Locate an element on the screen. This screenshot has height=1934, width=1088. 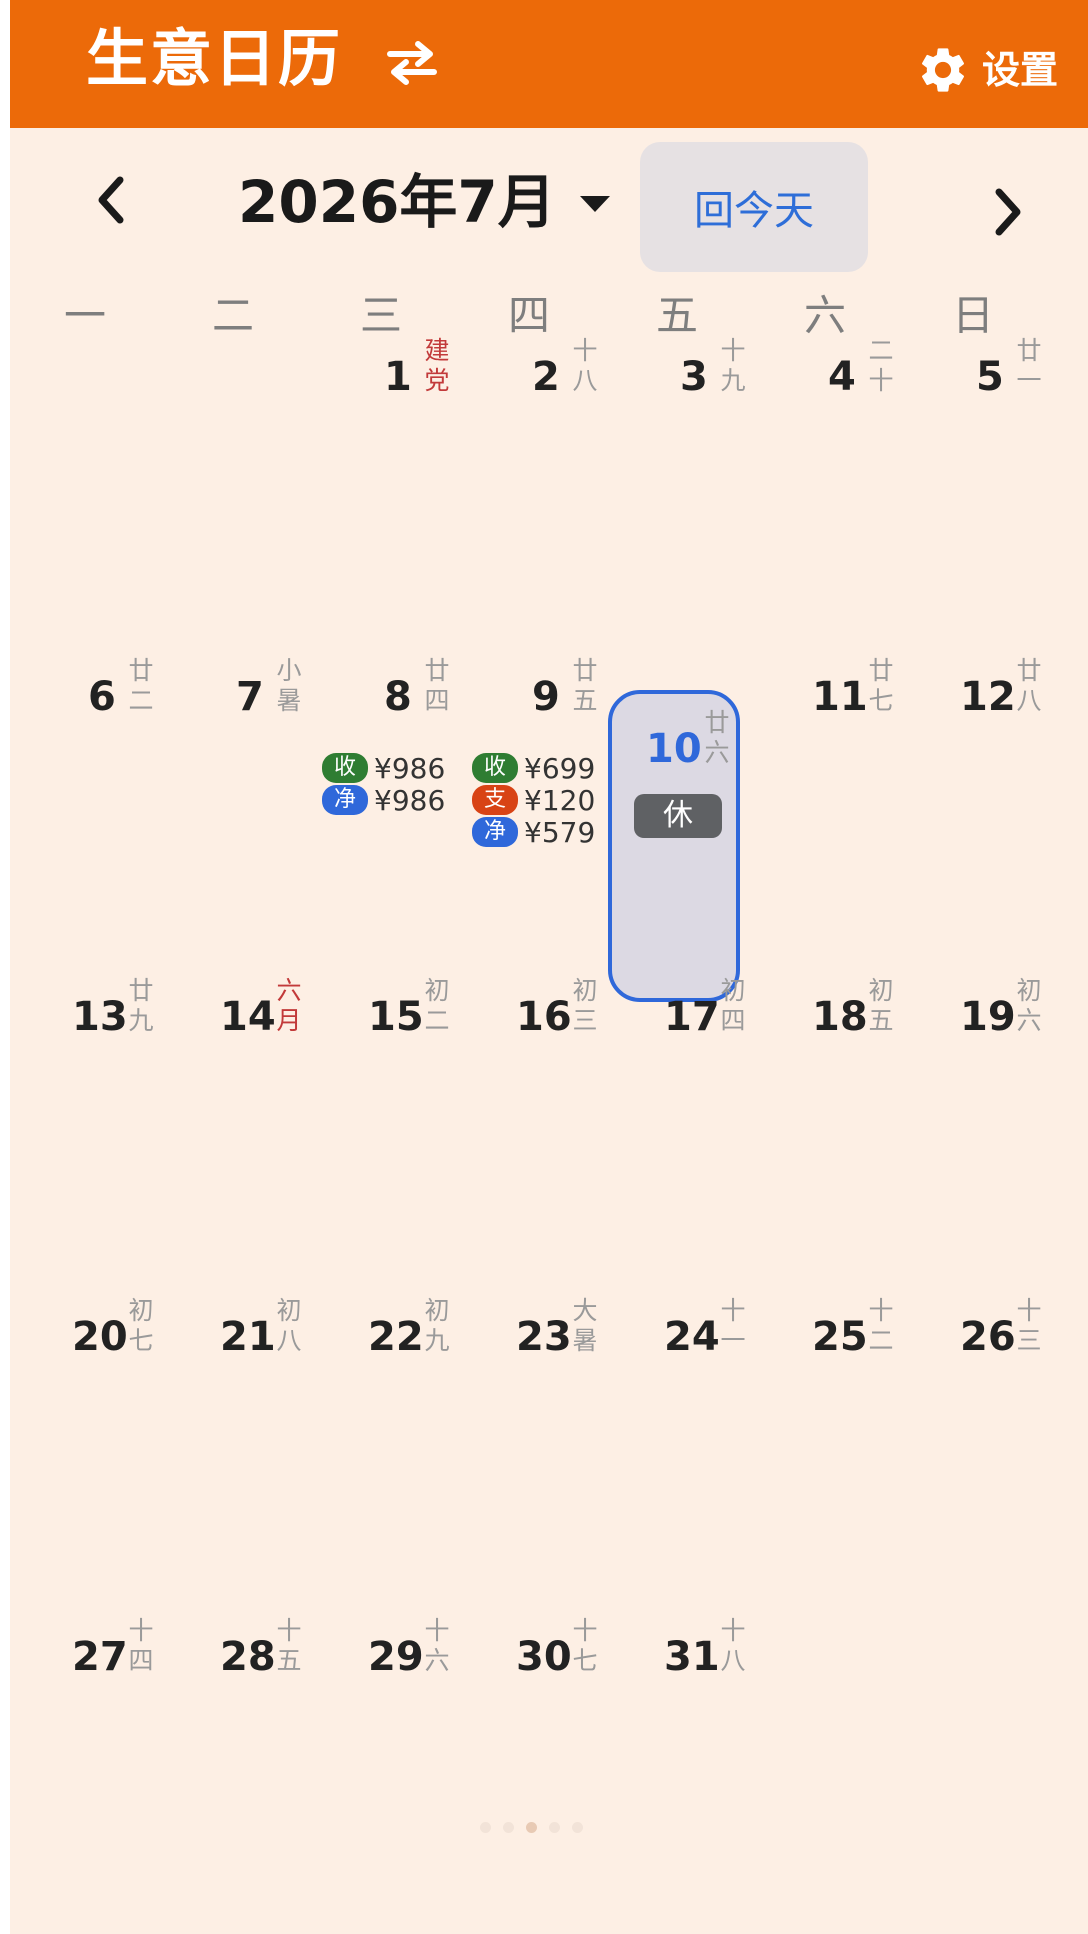
calendar-day-cell: 1 建党 is located at coordinates (391, 490).